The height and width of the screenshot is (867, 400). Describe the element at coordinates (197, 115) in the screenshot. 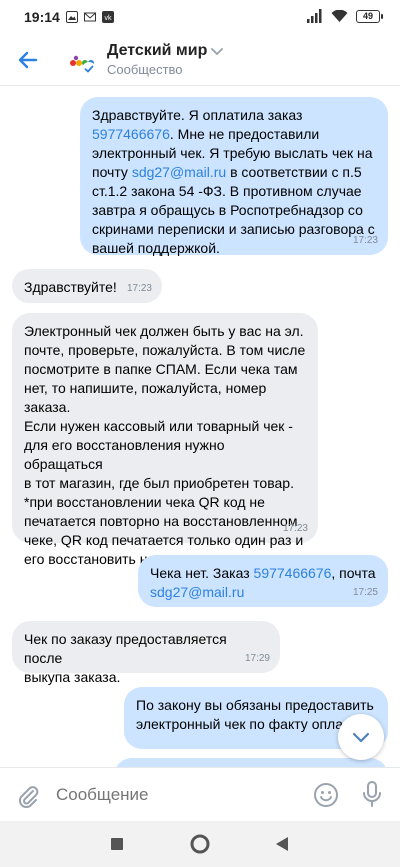

I see `message-text-segment: Здравствуйте. Я оплатила заказ` at that location.